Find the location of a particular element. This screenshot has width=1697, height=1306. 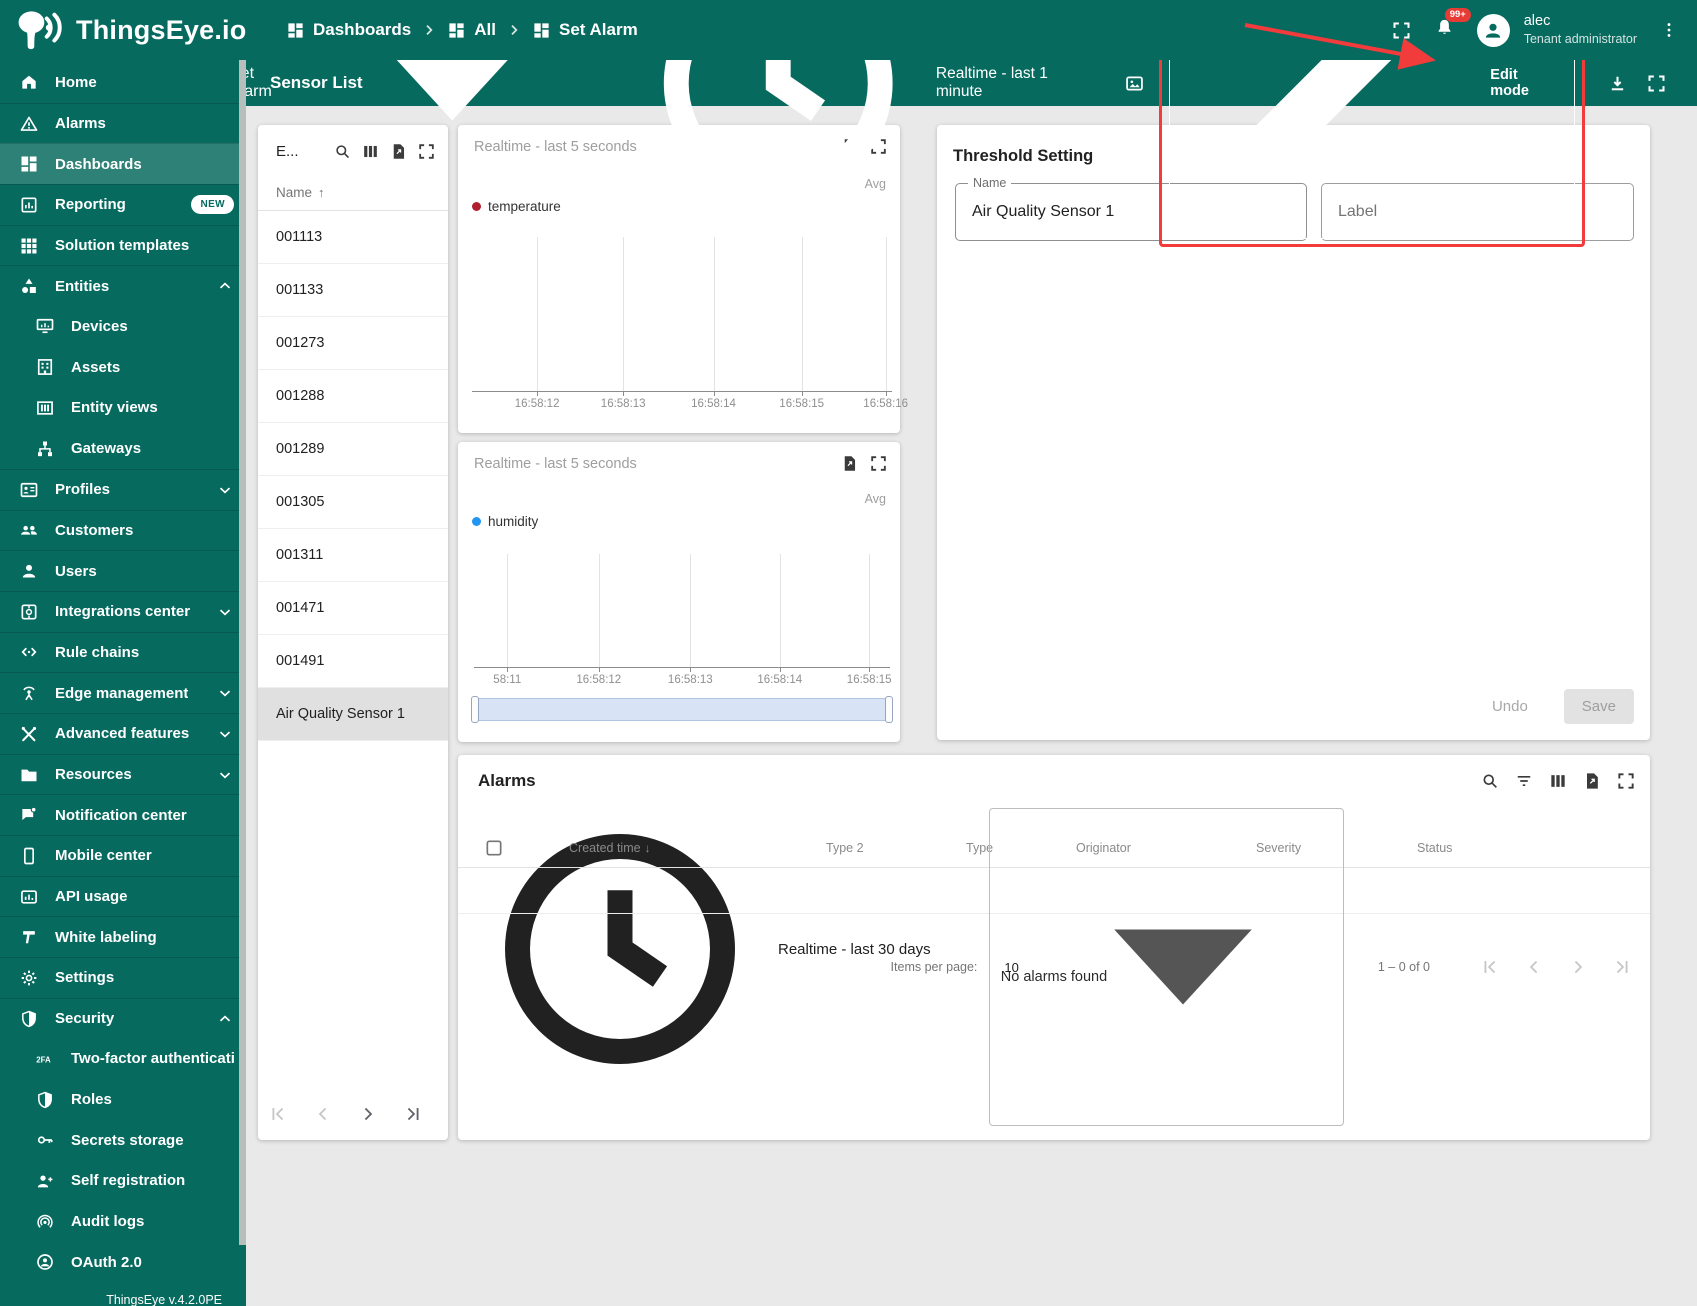

sidebar-item-integrations-center: Integrations center is located at coordinates (123, 611).